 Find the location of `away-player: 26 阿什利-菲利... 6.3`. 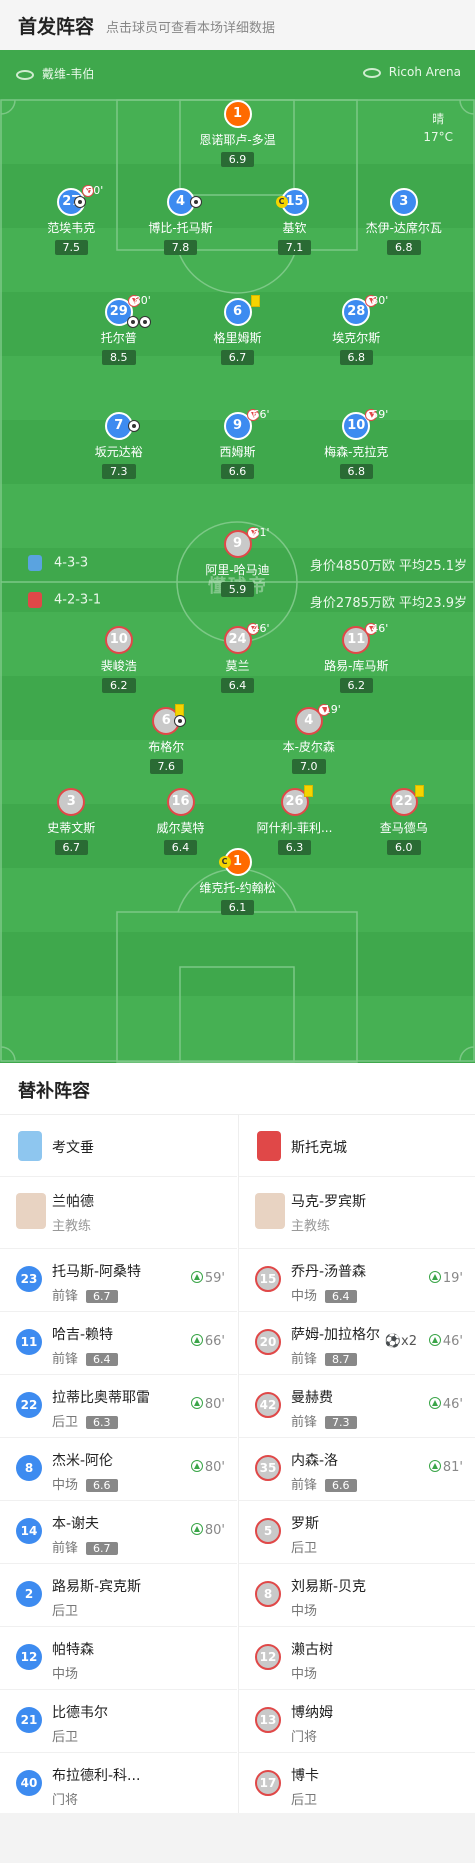

away-player: 26 阿什利-菲利... 6.3 is located at coordinates (295, 820).